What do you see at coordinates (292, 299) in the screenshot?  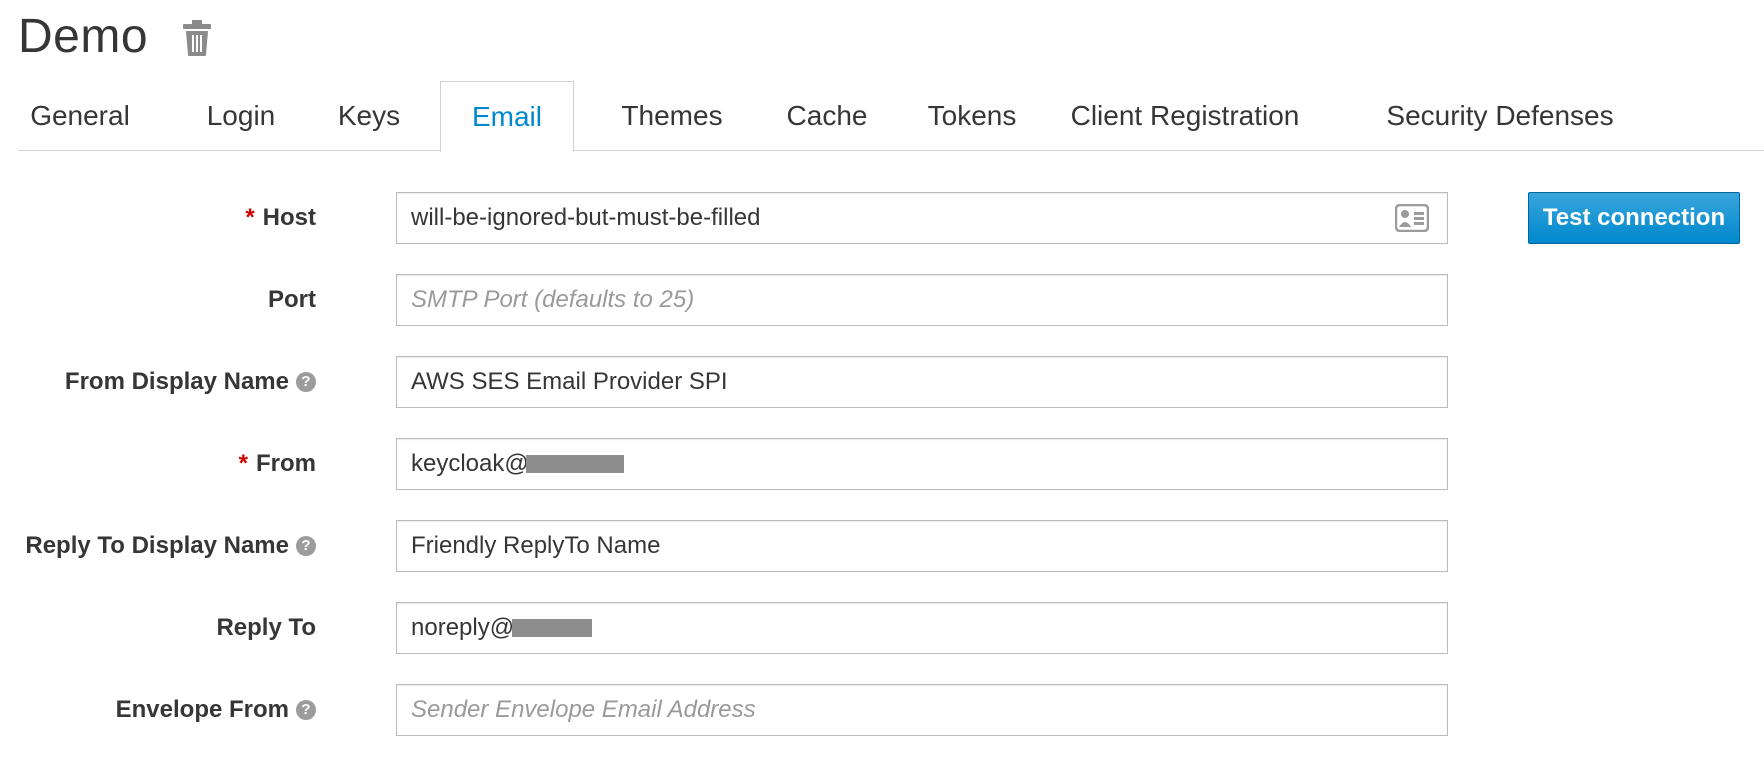 I see `port-label: Port` at bounding box center [292, 299].